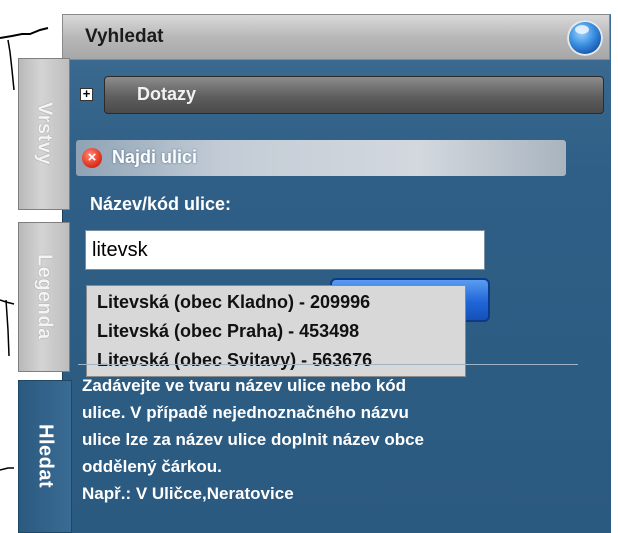 Image resolution: width=618 pixels, height=533 pixels. What do you see at coordinates (124, 36) in the screenshot?
I see `panel-title: Vyhledat` at bounding box center [124, 36].